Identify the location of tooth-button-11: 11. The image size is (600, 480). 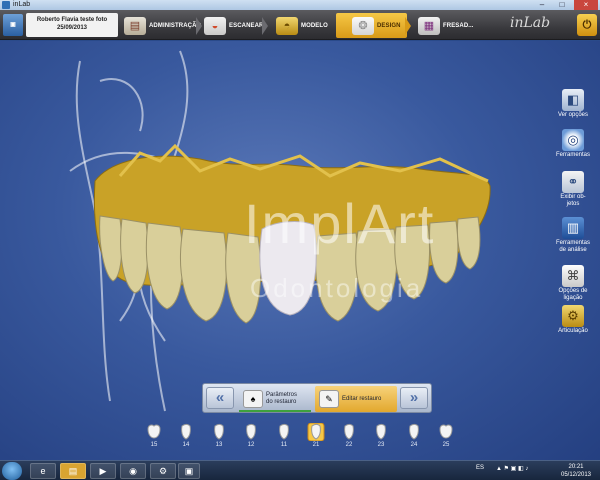
(284, 435).